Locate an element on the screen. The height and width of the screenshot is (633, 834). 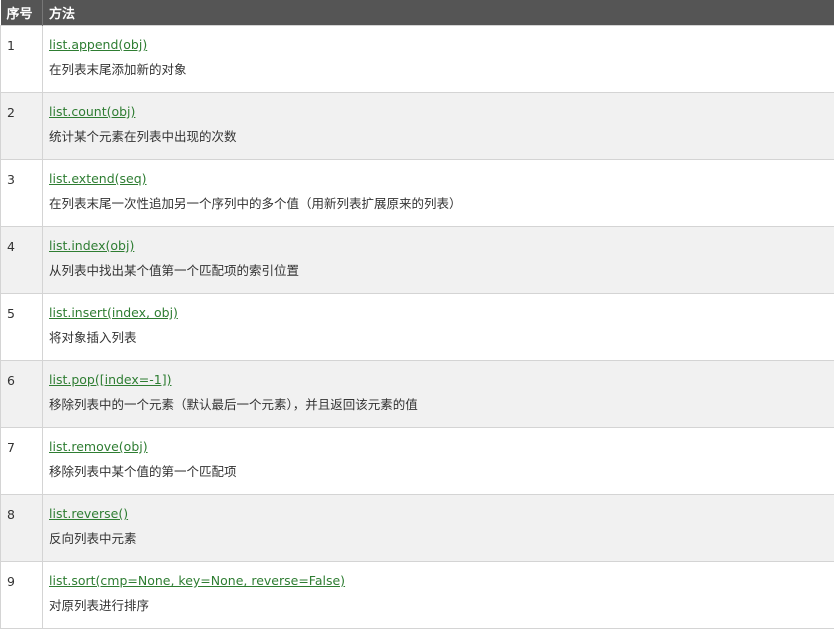
method-link: list.count(obj) is located at coordinates (92, 112).